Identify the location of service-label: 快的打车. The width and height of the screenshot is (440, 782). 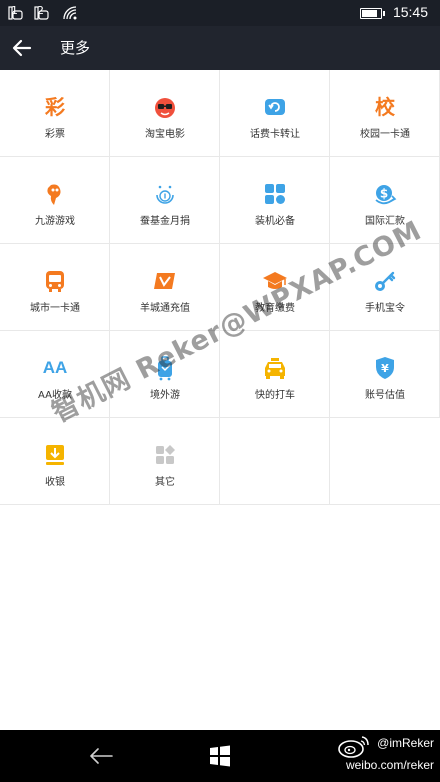
(275, 395).